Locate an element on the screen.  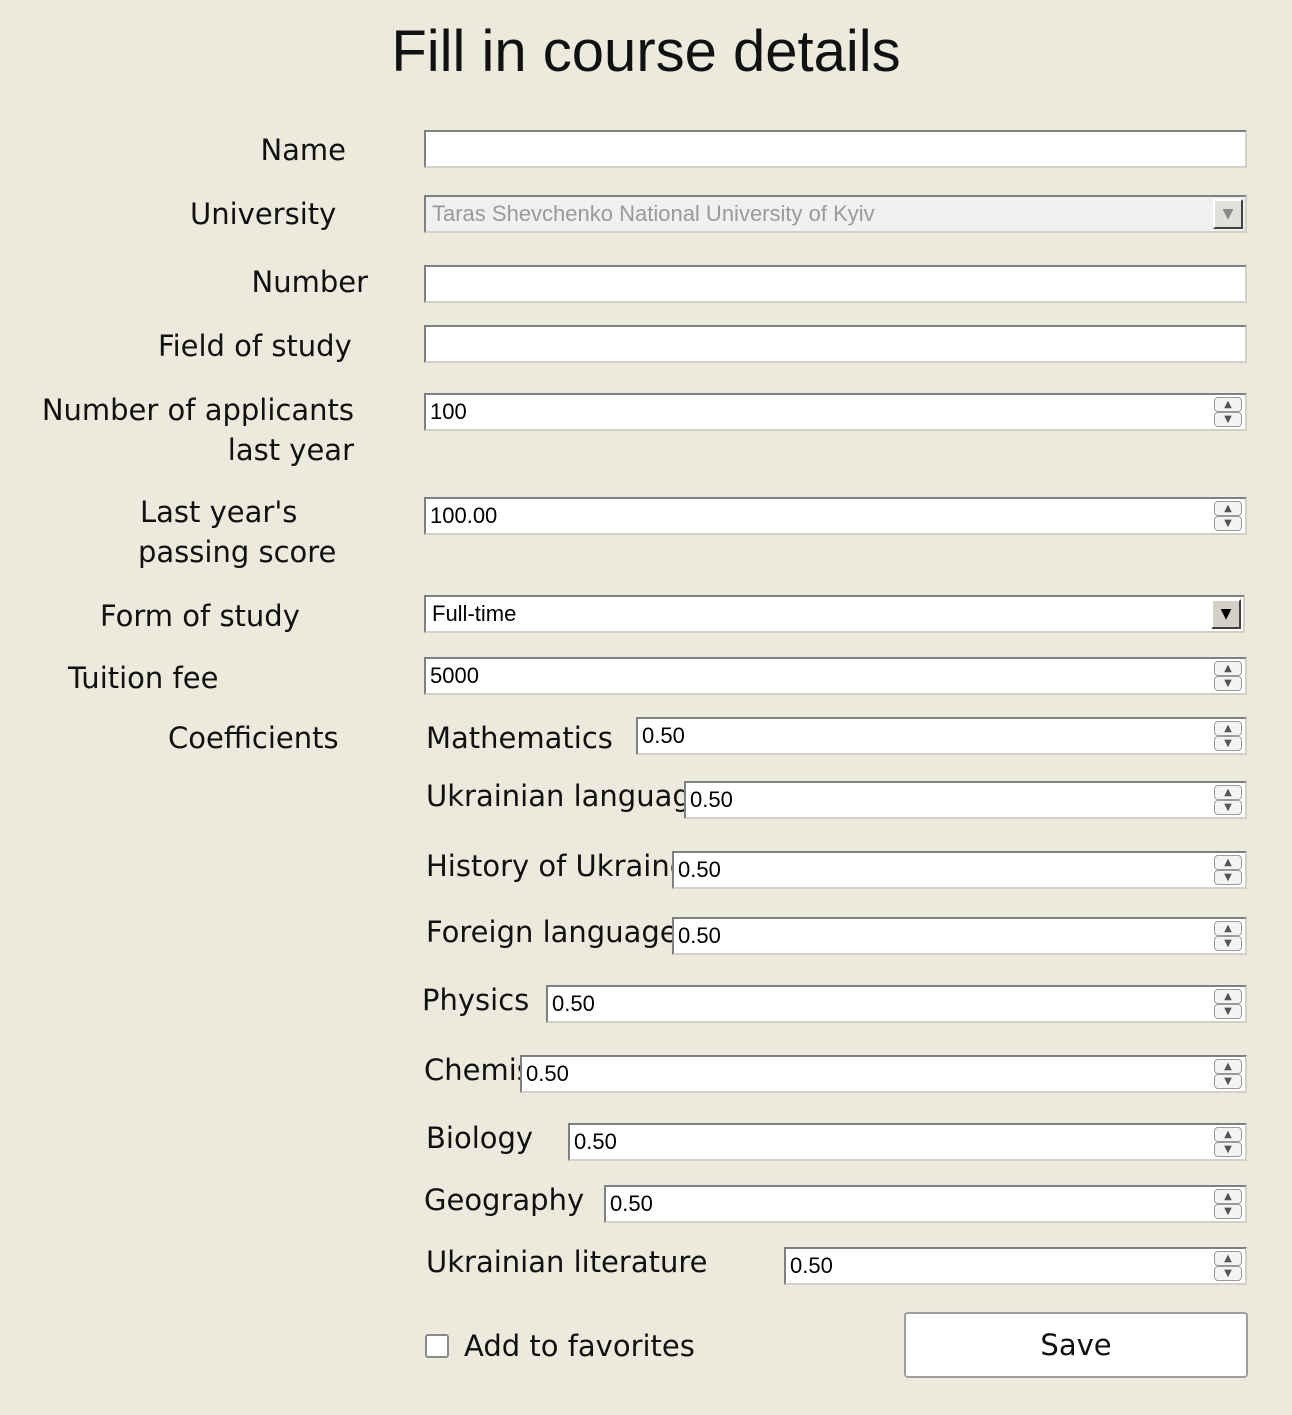
tuition-fee-label: Tuition fee is located at coordinates (143, 678).